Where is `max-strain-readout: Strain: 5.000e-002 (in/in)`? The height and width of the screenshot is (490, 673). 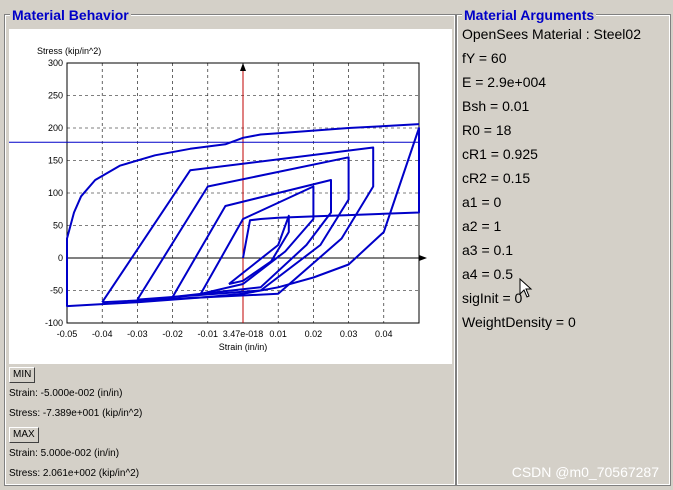 max-strain-readout: Strain: 5.000e-002 (in/in) is located at coordinates (64, 453).